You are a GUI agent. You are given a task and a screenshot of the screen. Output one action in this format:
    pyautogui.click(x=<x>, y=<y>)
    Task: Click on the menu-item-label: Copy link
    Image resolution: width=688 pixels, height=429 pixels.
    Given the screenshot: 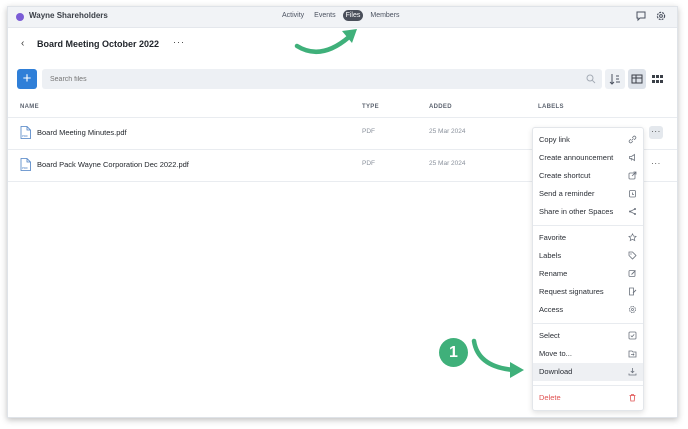 What is the action you would take?
    pyautogui.click(x=554, y=139)
    